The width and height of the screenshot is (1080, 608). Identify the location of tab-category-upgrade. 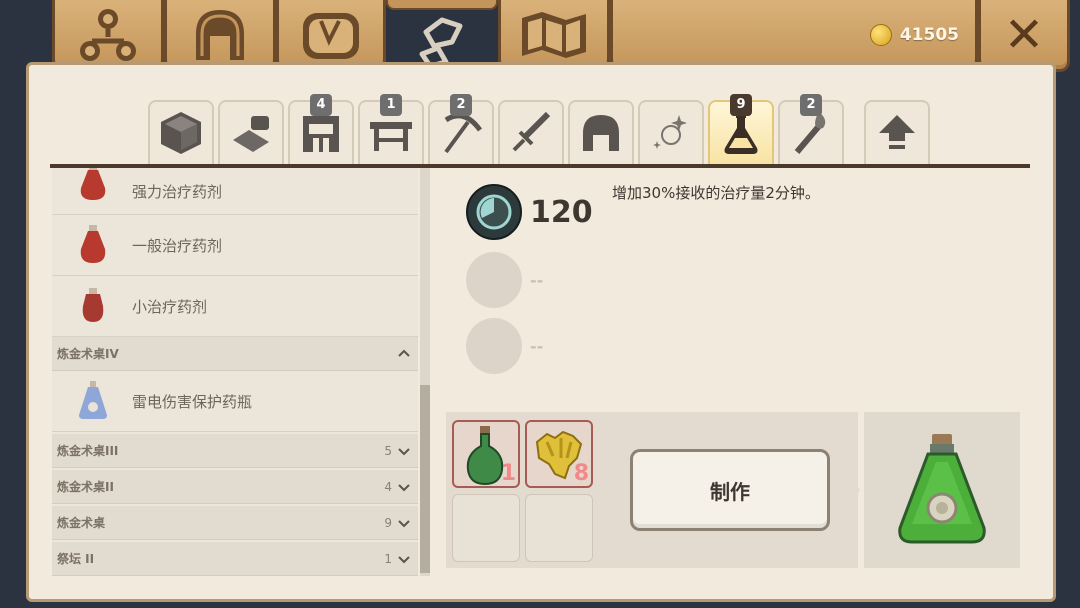
(897, 132).